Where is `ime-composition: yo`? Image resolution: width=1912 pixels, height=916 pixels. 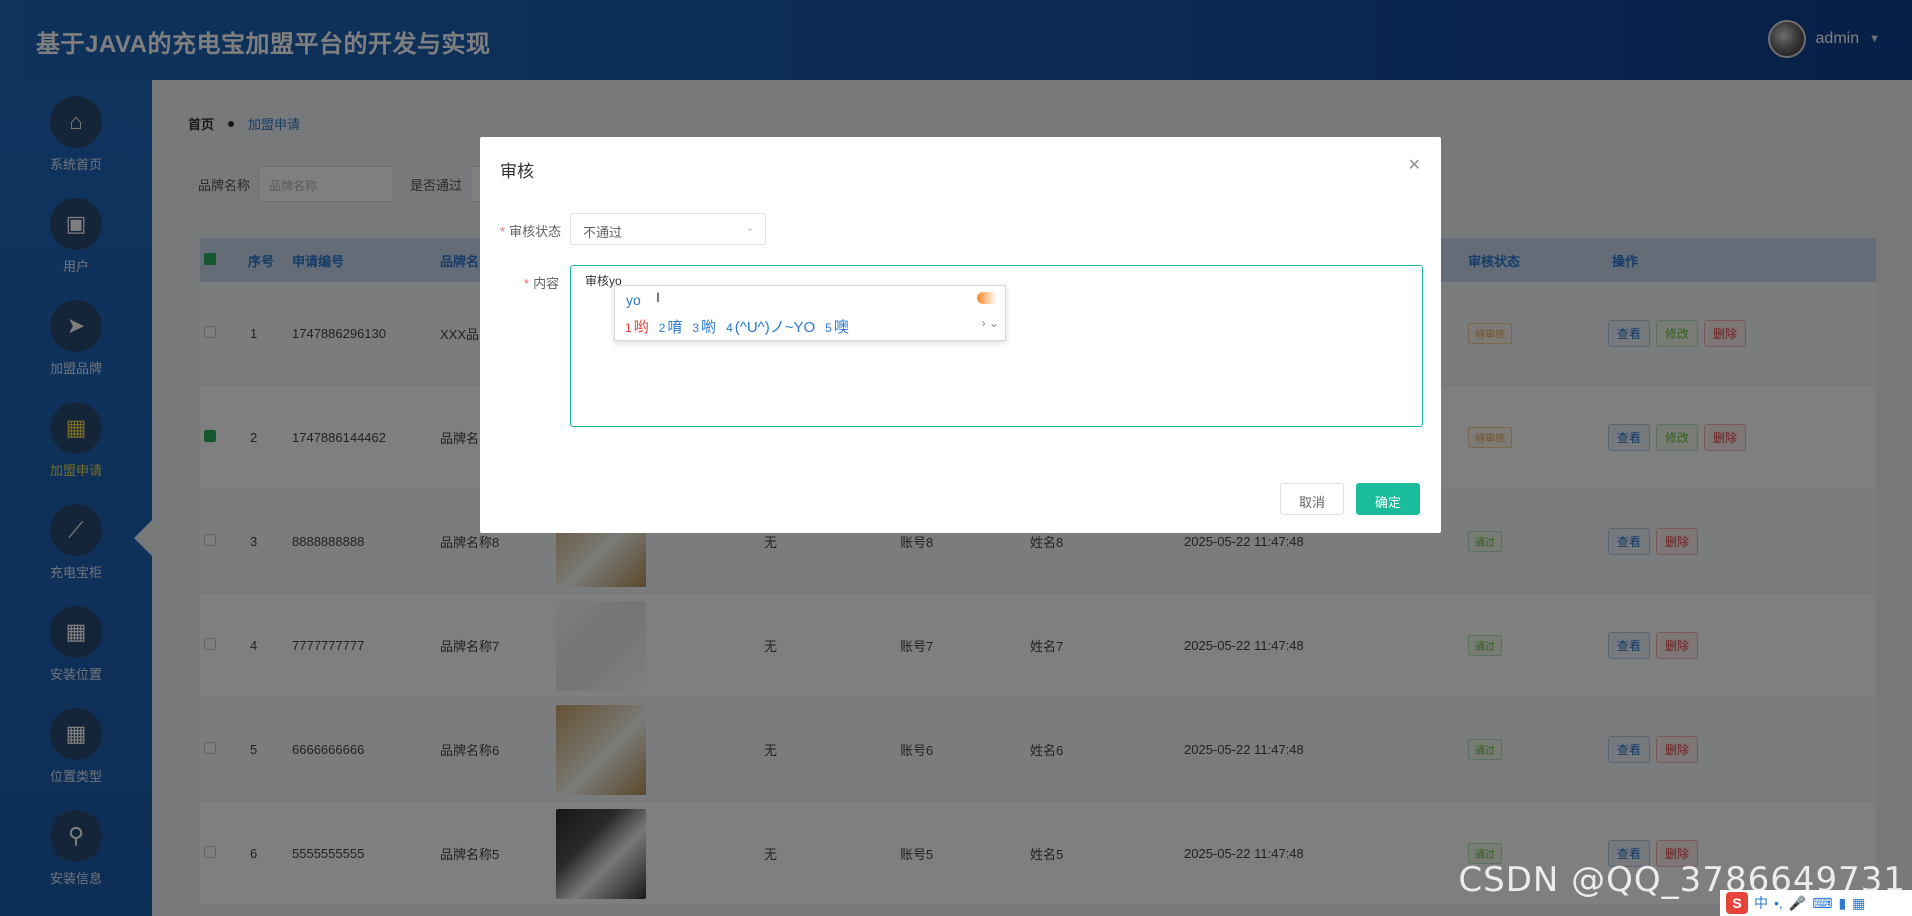 ime-composition: yo is located at coordinates (633, 300).